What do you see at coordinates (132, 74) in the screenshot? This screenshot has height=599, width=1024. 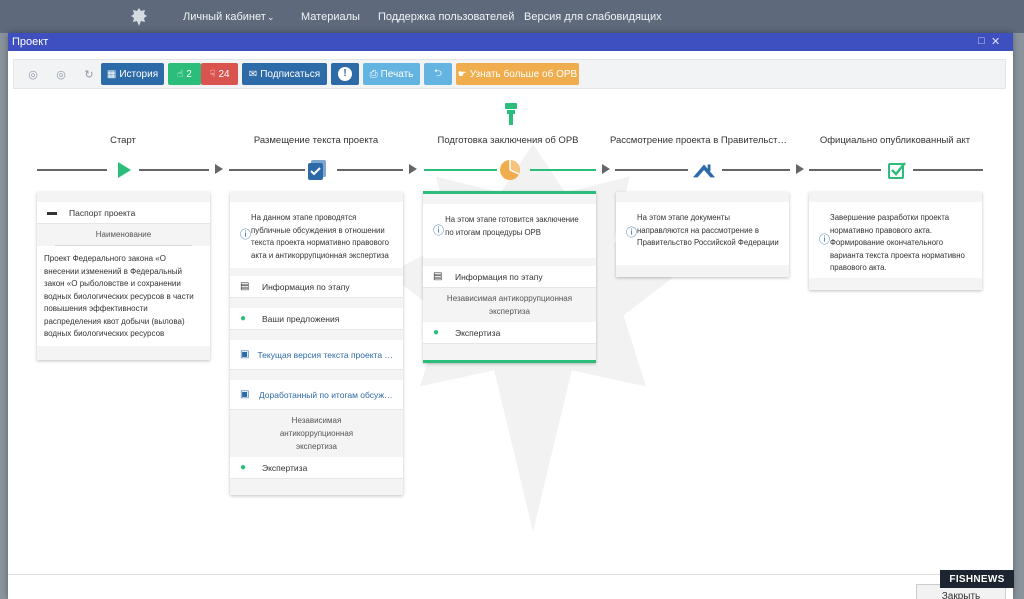 I see `history-button: ▦ История` at bounding box center [132, 74].